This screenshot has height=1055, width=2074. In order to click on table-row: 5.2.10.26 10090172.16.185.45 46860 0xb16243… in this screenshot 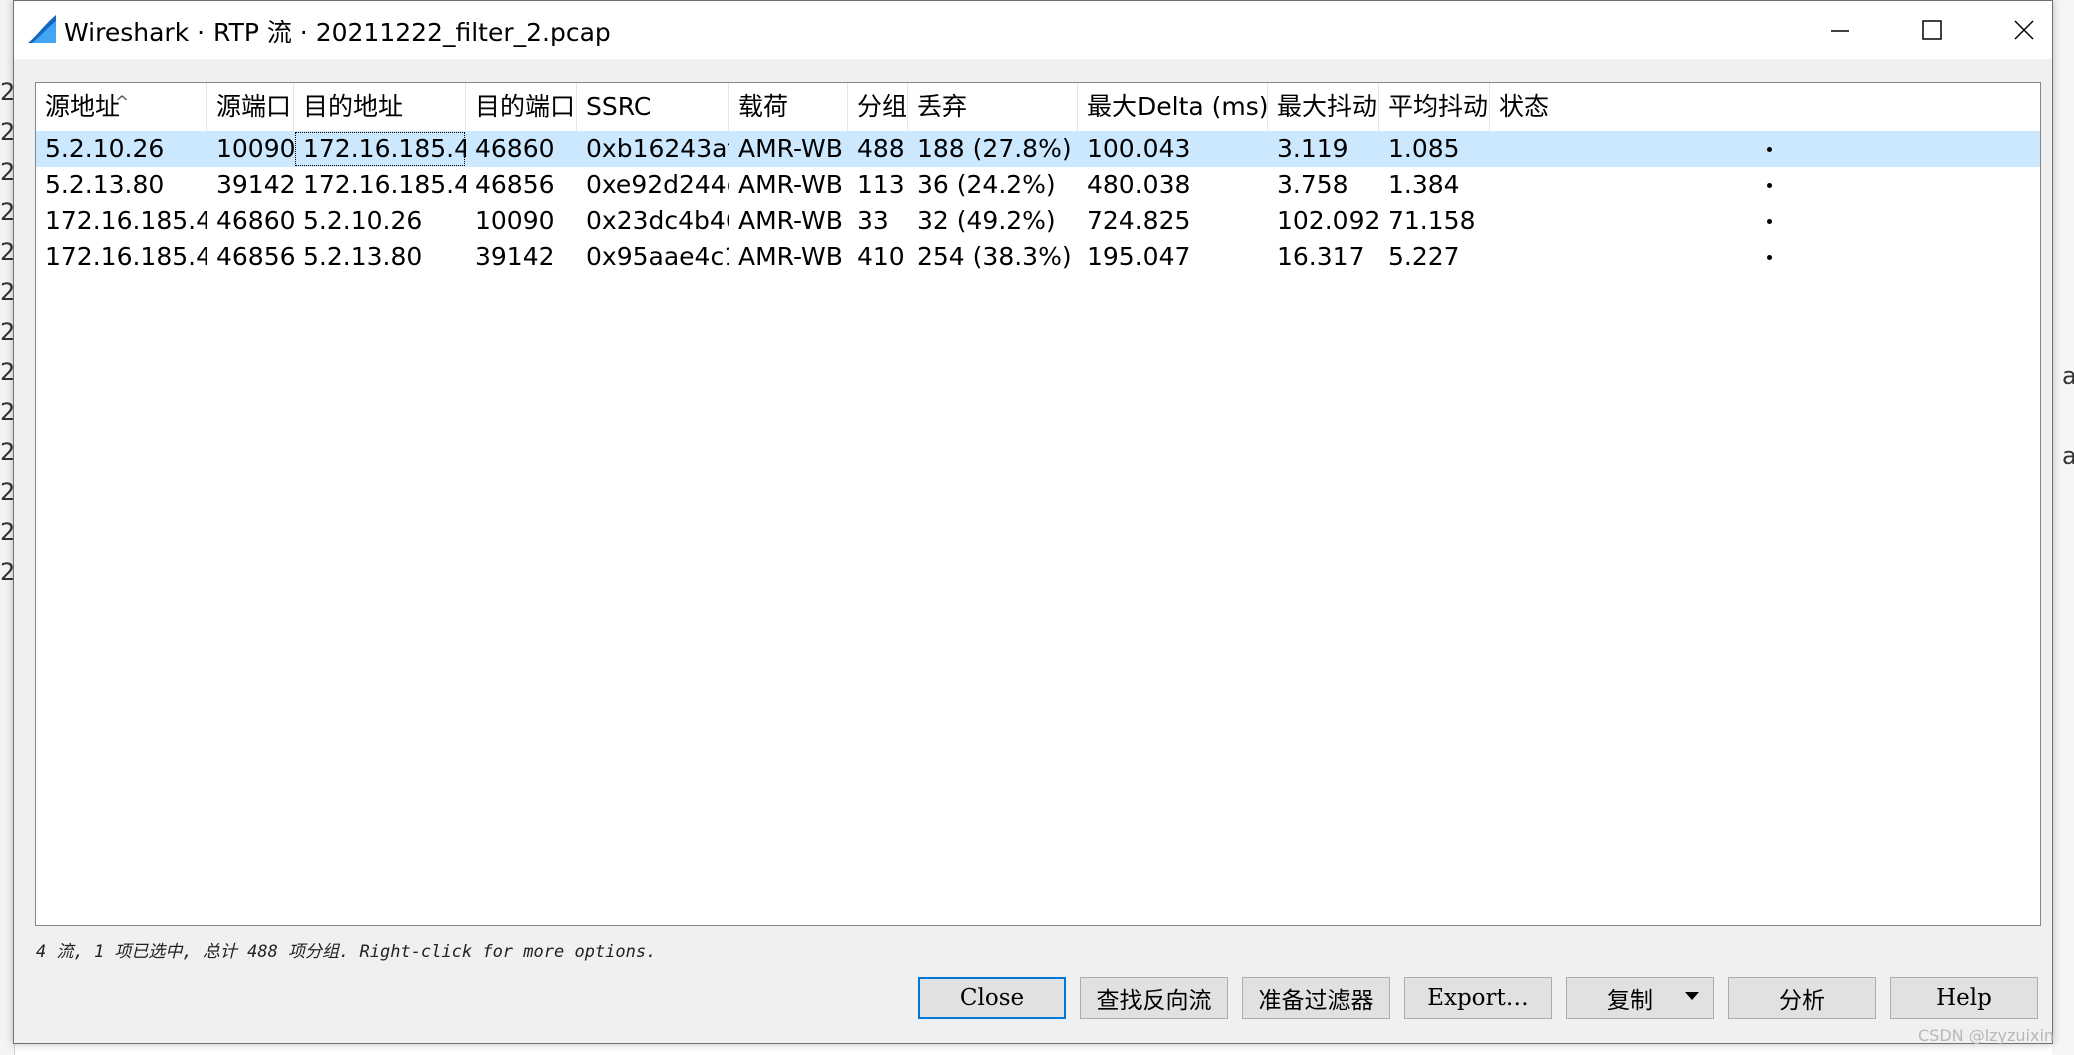, I will do `click(1038, 149)`.